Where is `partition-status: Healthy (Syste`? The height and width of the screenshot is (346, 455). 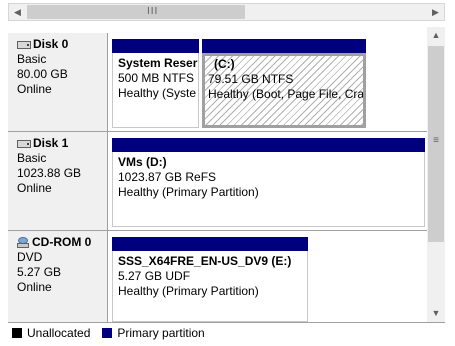 partition-status: Healthy (Syste is located at coordinates (157, 93).